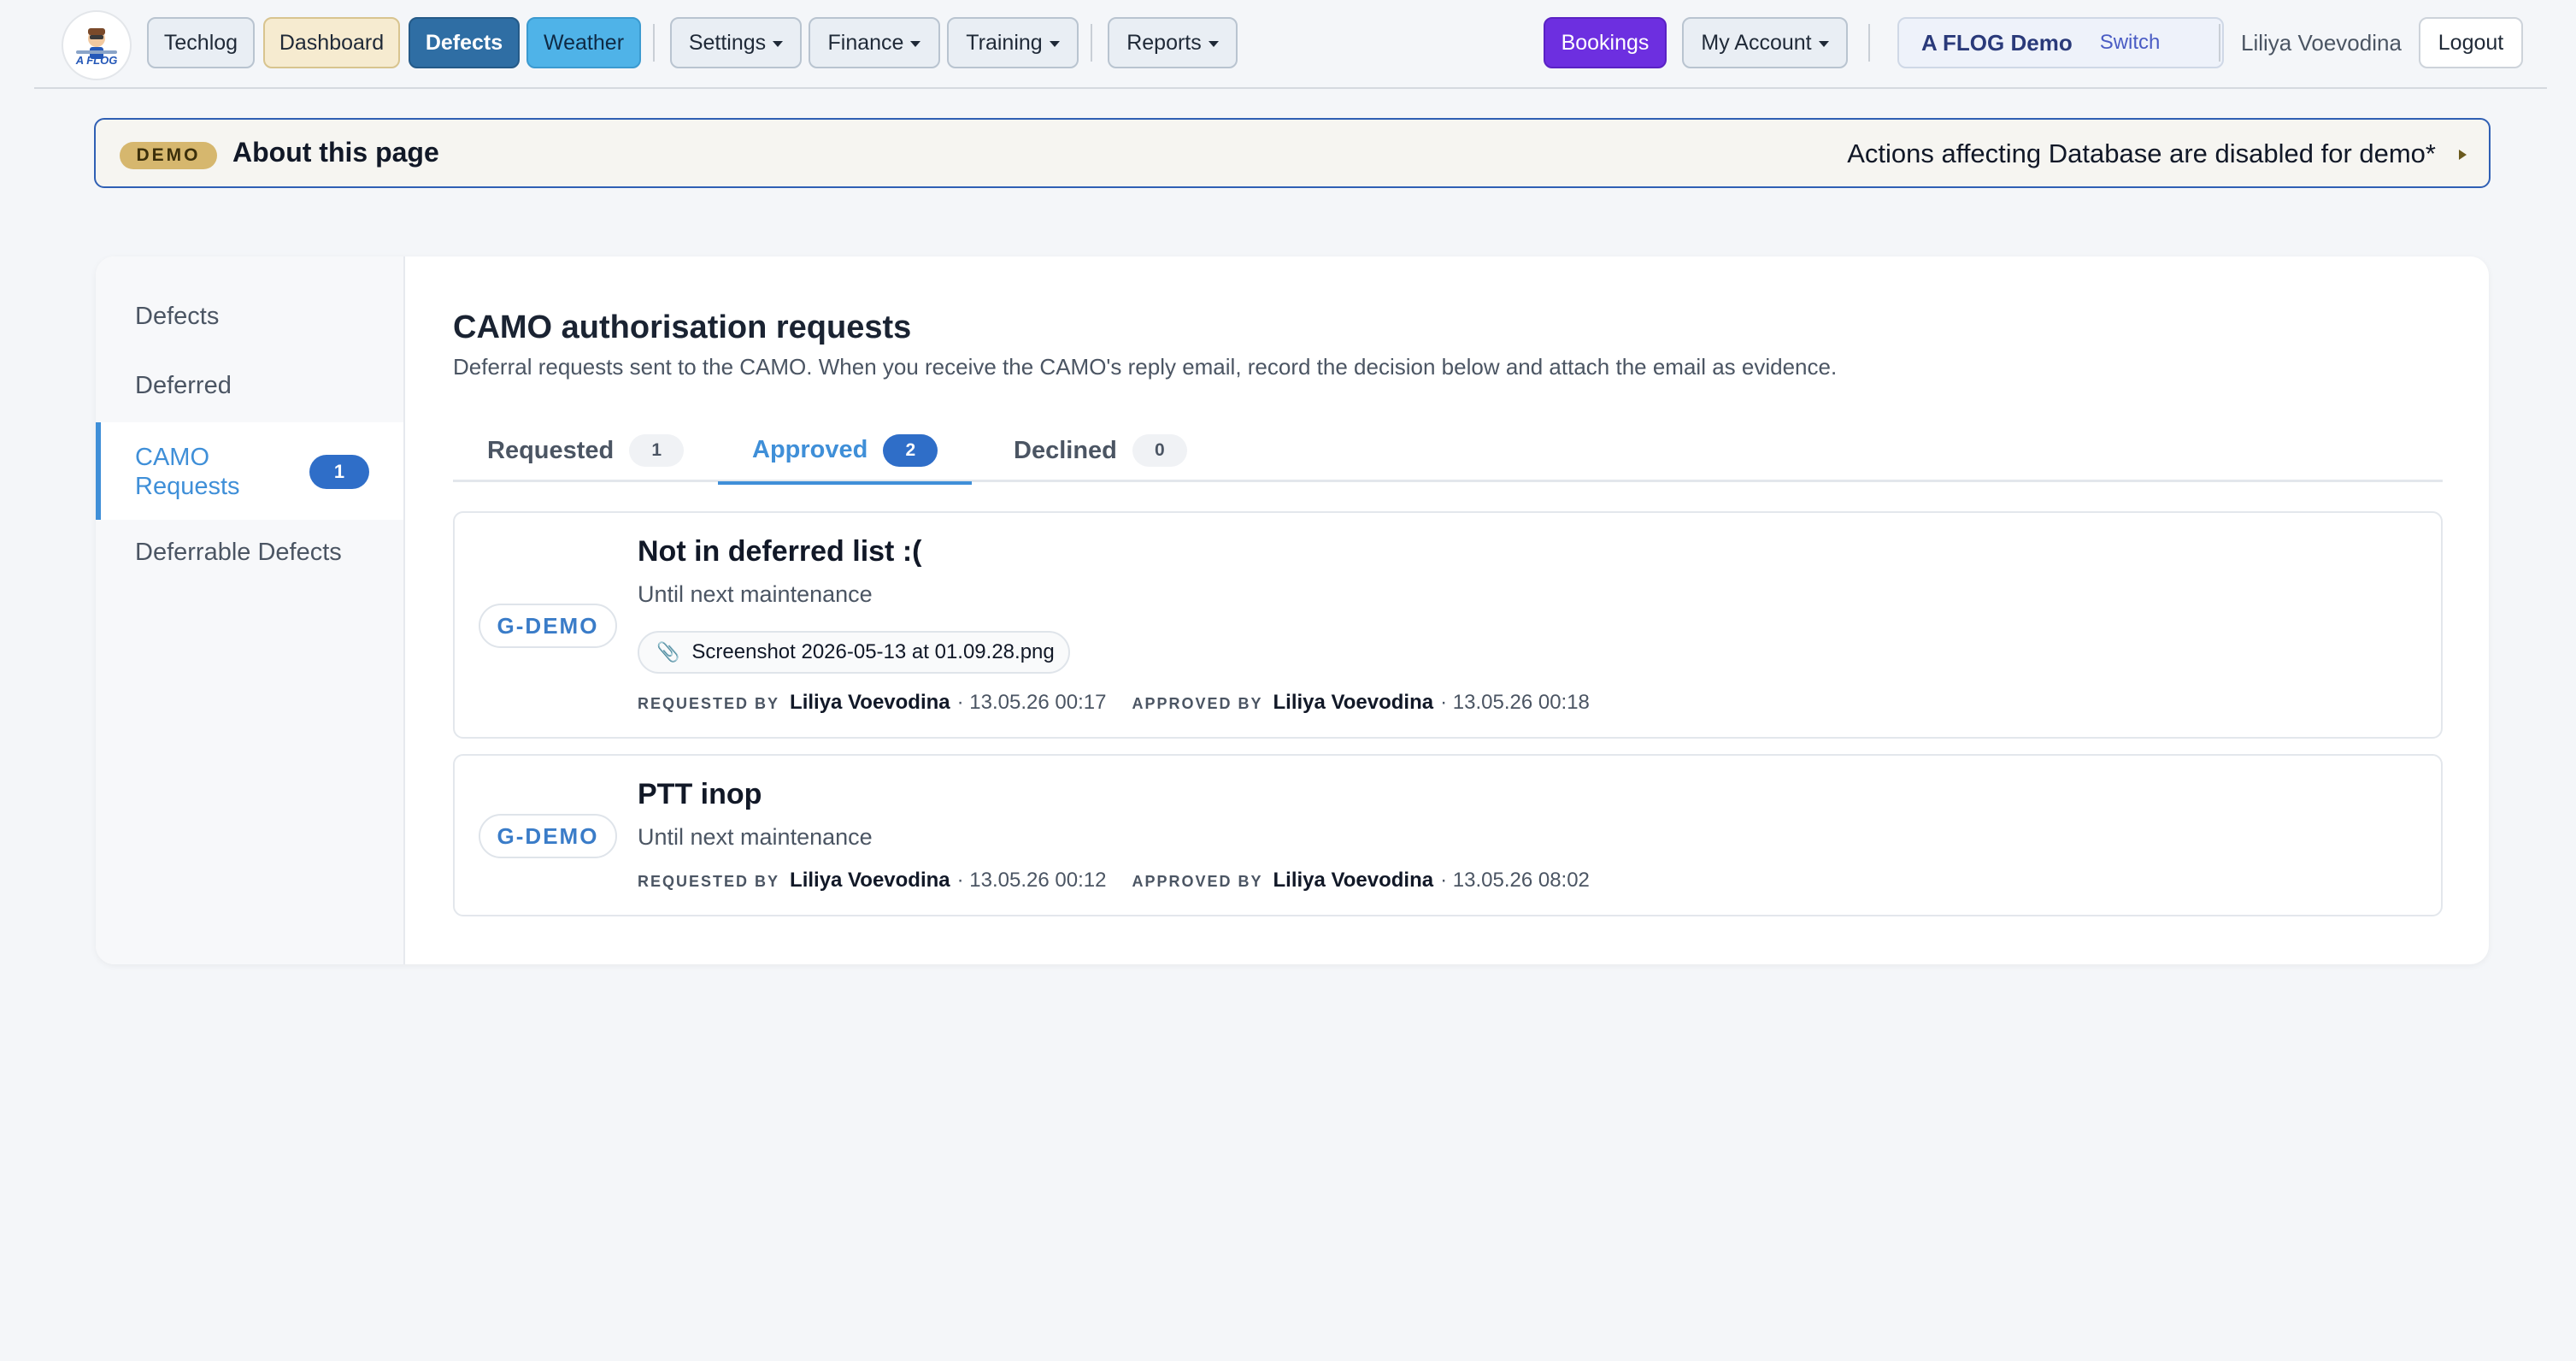 Image resolution: width=2576 pixels, height=1361 pixels. I want to click on tab-label: Declined, so click(1065, 450).